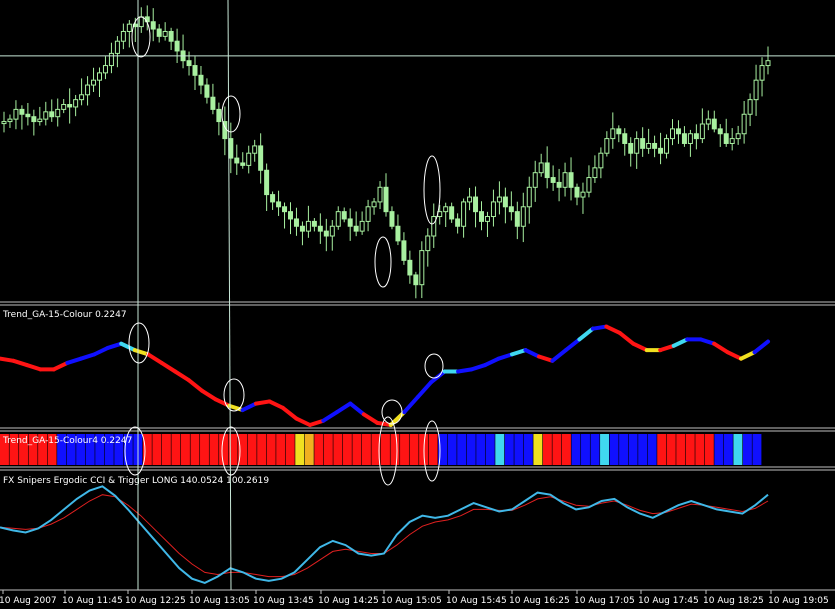  What do you see at coordinates (476, 601) in the screenshot?
I see `time-label: 10 Aug 15:45` at bounding box center [476, 601].